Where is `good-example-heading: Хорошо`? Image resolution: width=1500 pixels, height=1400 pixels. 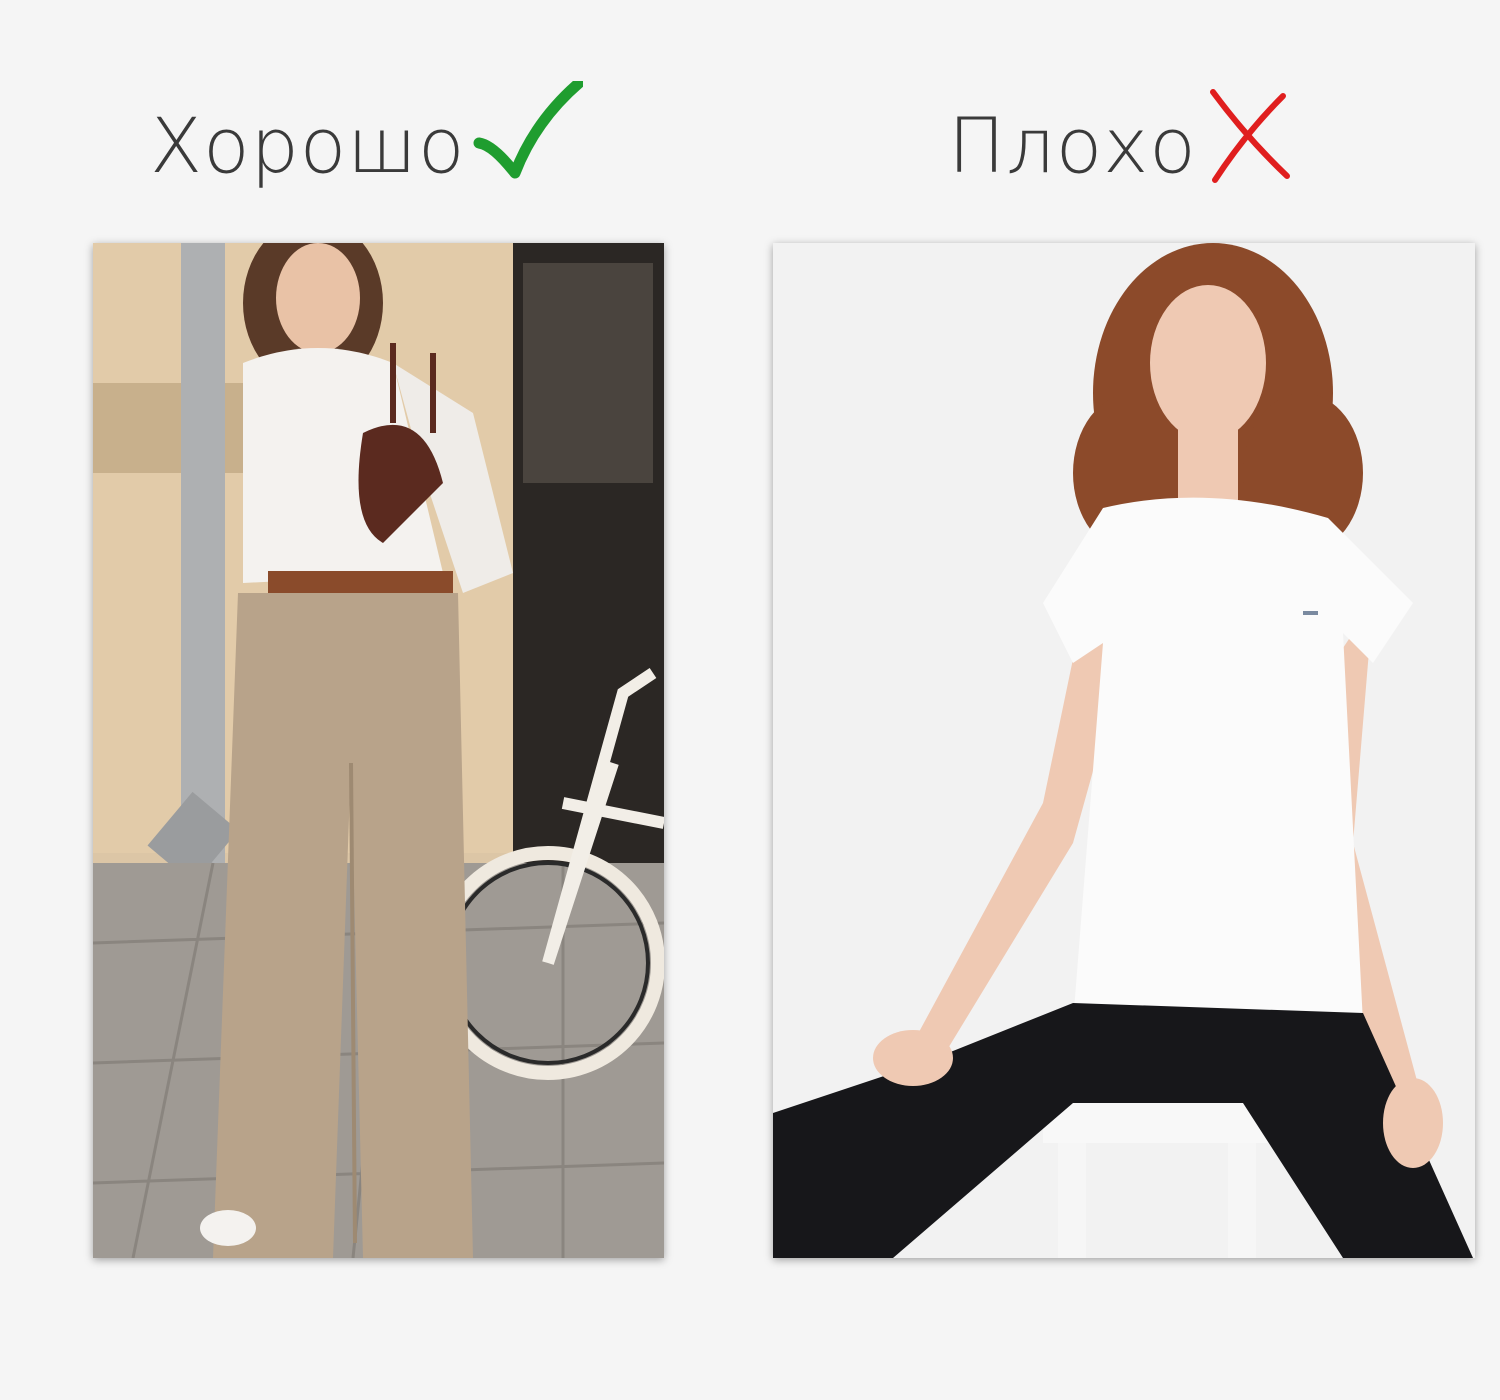 good-example-heading: Хорошо is located at coordinates (367, 136).